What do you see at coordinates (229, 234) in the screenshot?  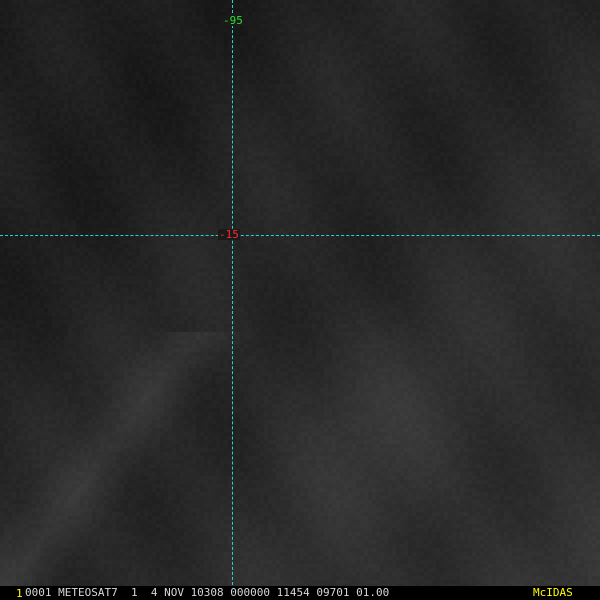 I see `latitude-label: -15` at bounding box center [229, 234].